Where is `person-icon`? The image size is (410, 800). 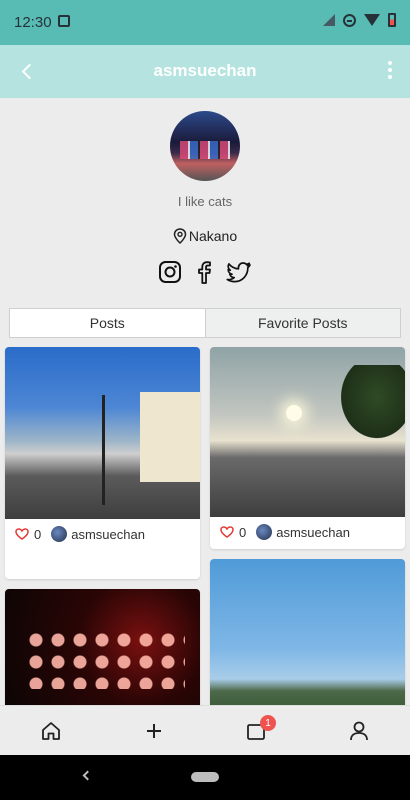
person-icon is located at coordinates (358, 730).